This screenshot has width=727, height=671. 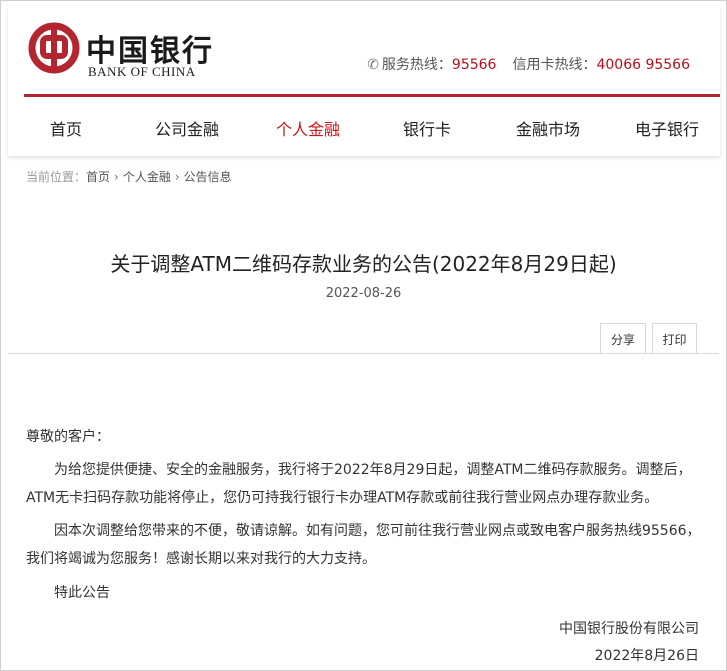 I want to click on hotlines: ✆ 服务热线：95566 信用卡热线：40066 95566, so click(x=528, y=64).